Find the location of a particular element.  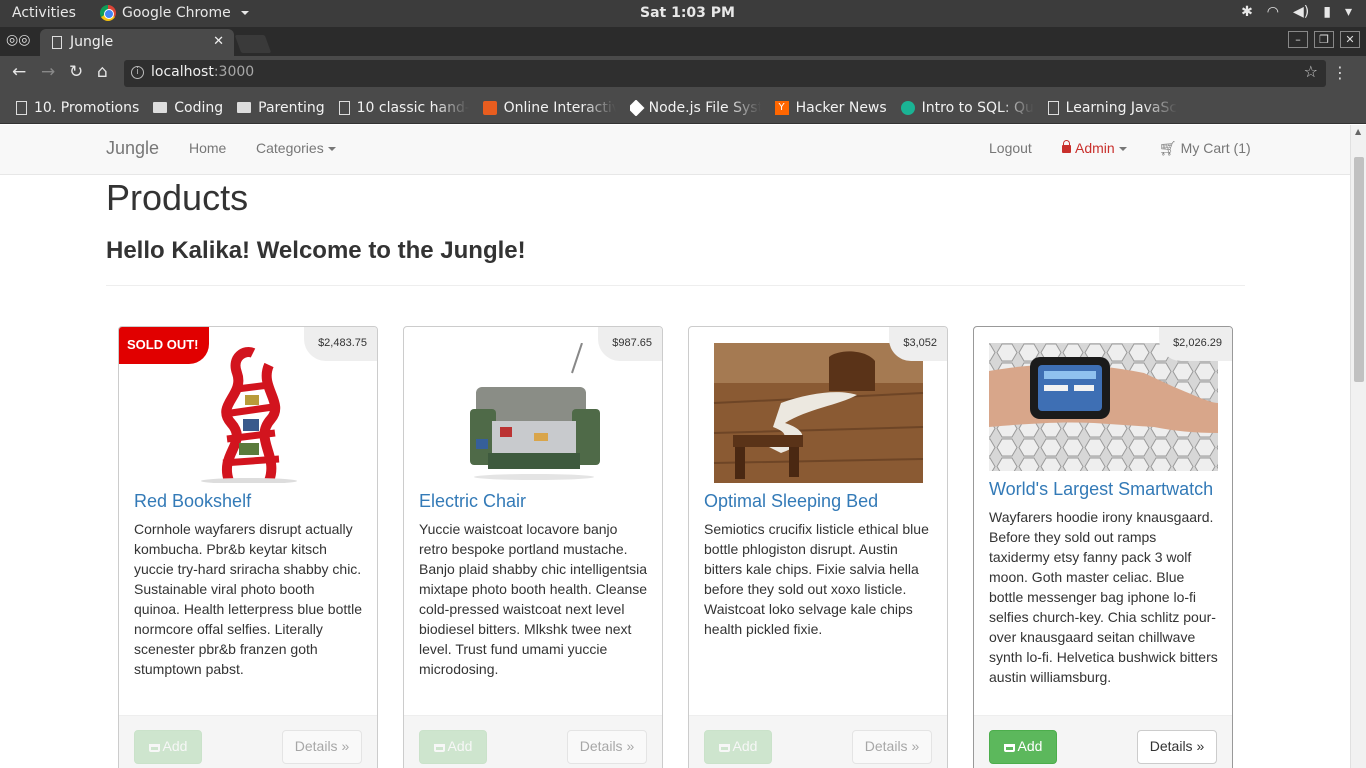

tab-title: Jungle is located at coordinates (92, 42).